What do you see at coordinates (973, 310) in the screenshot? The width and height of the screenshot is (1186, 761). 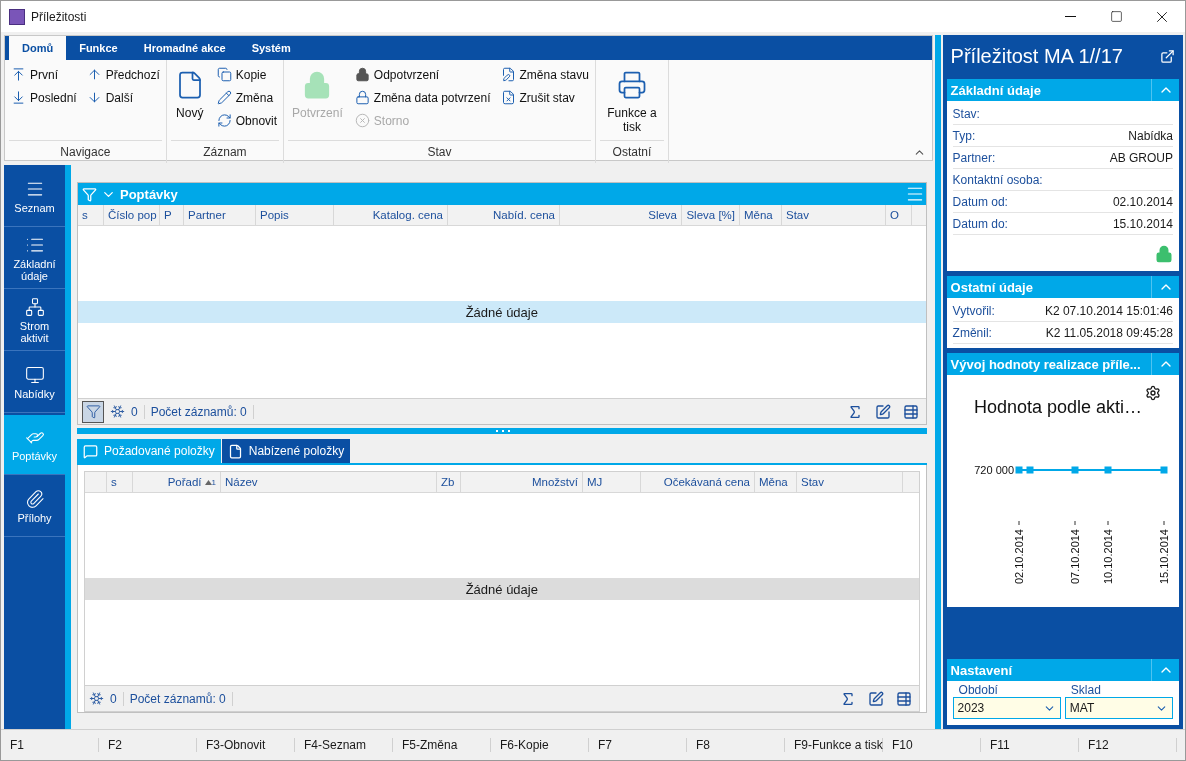 I see `field-label: Vytvořil:` at bounding box center [973, 310].